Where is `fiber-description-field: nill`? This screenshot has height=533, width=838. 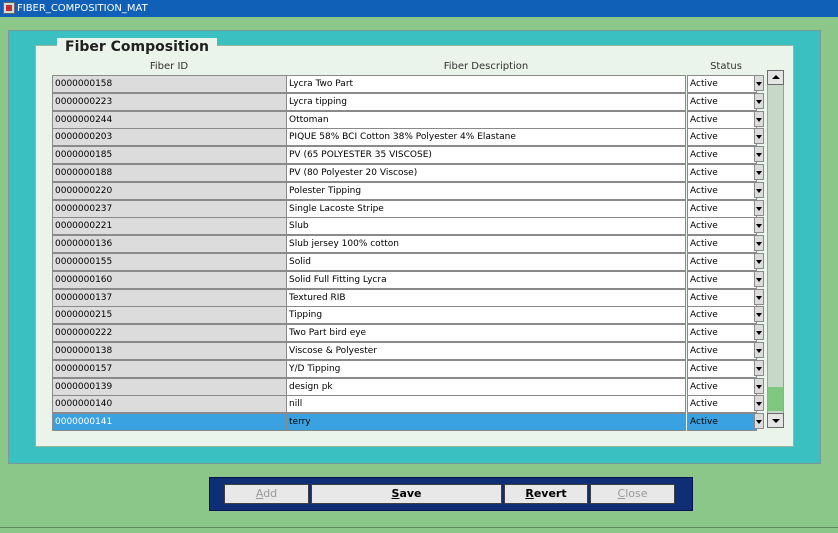 fiber-description-field: nill is located at coordinates (486, 404).